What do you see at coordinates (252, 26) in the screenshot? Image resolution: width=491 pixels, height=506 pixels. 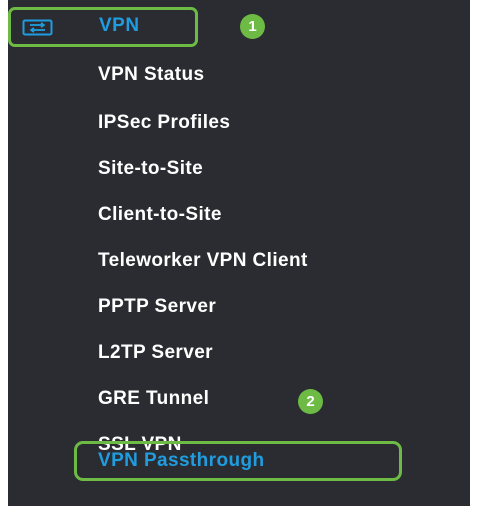 I see `callout-badge-1: 1` at bounding box center [252, 26].